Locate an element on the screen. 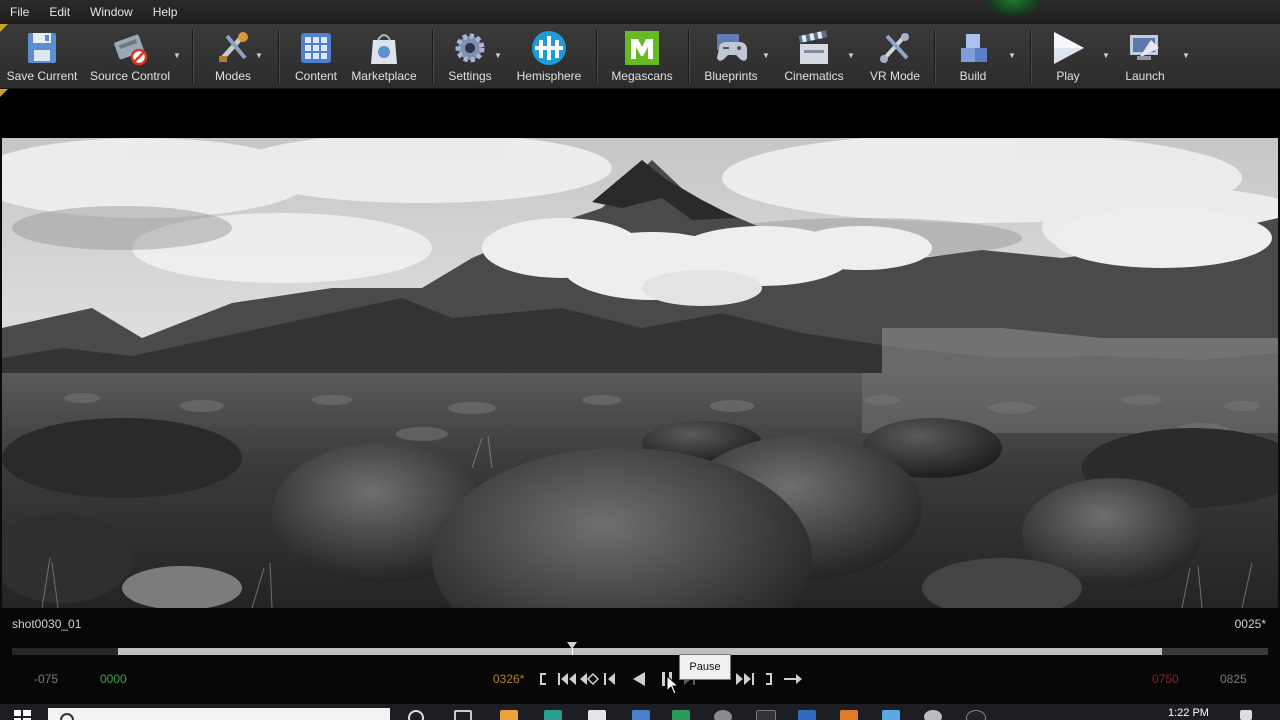 This screenshot has width=1280, height=720. play-reverse-button is located at coordinates (639, 679).